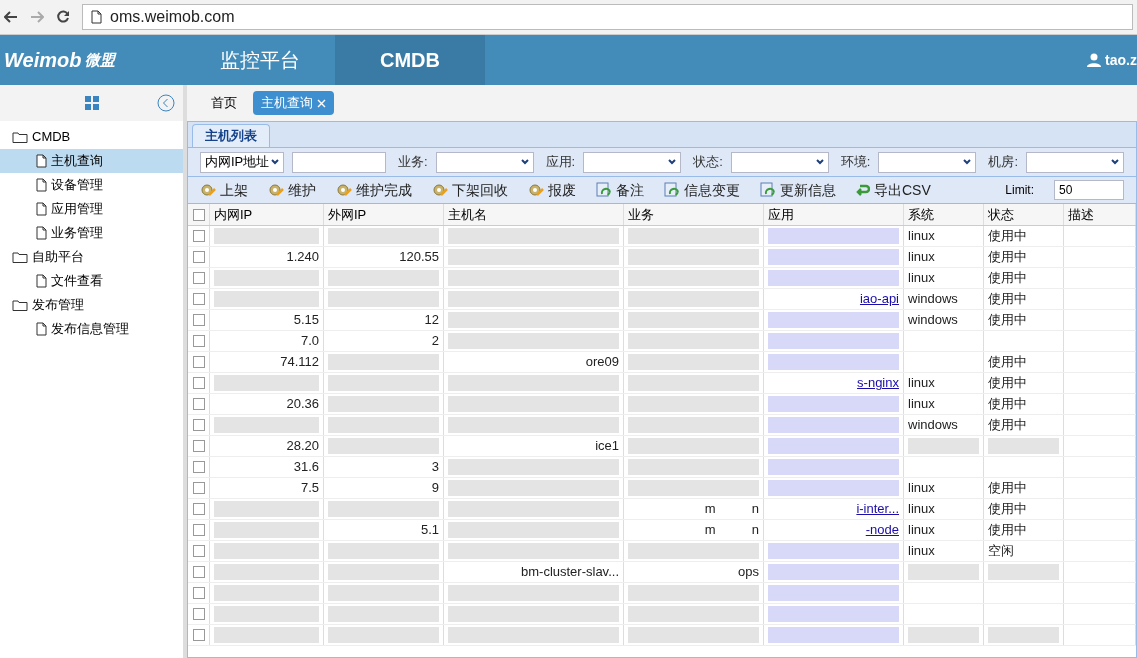  I want to click on tree-item: 发布信息管理, so click(91, 329).